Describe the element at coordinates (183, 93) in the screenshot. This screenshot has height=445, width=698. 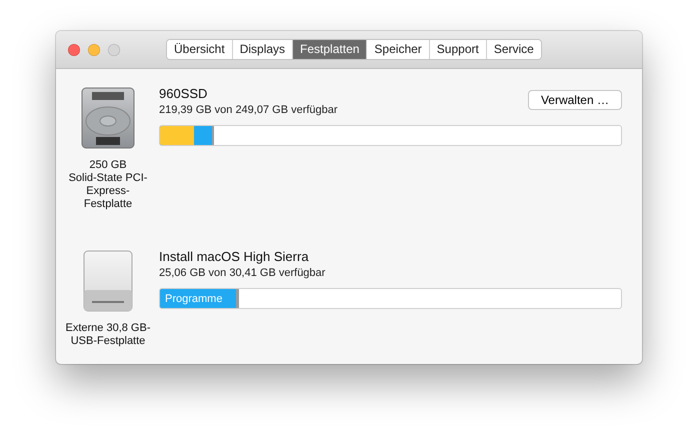
I see `disk-name: 960SSD` at that location.